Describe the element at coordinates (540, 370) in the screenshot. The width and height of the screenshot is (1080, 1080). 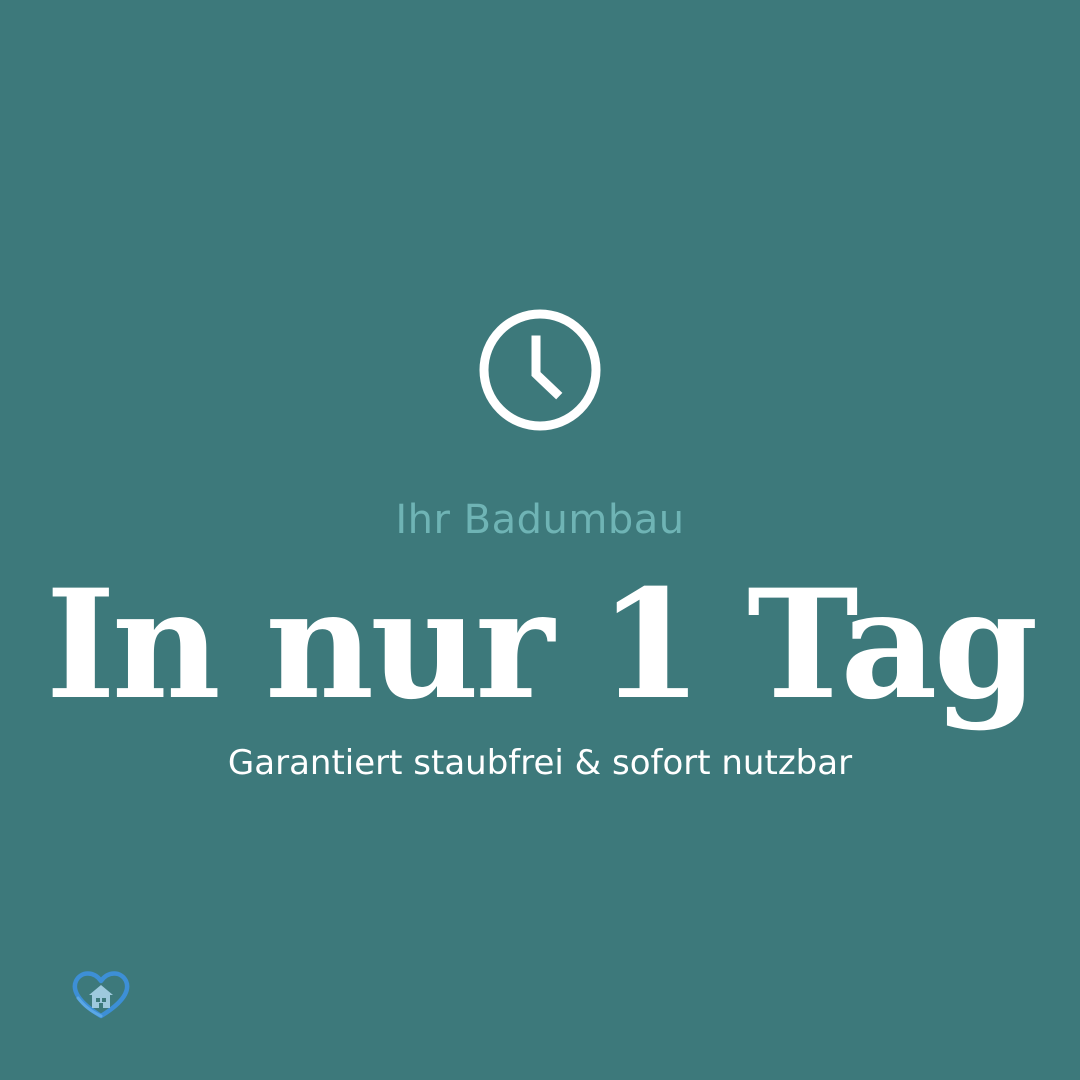
I see `clock-icon` at that location.